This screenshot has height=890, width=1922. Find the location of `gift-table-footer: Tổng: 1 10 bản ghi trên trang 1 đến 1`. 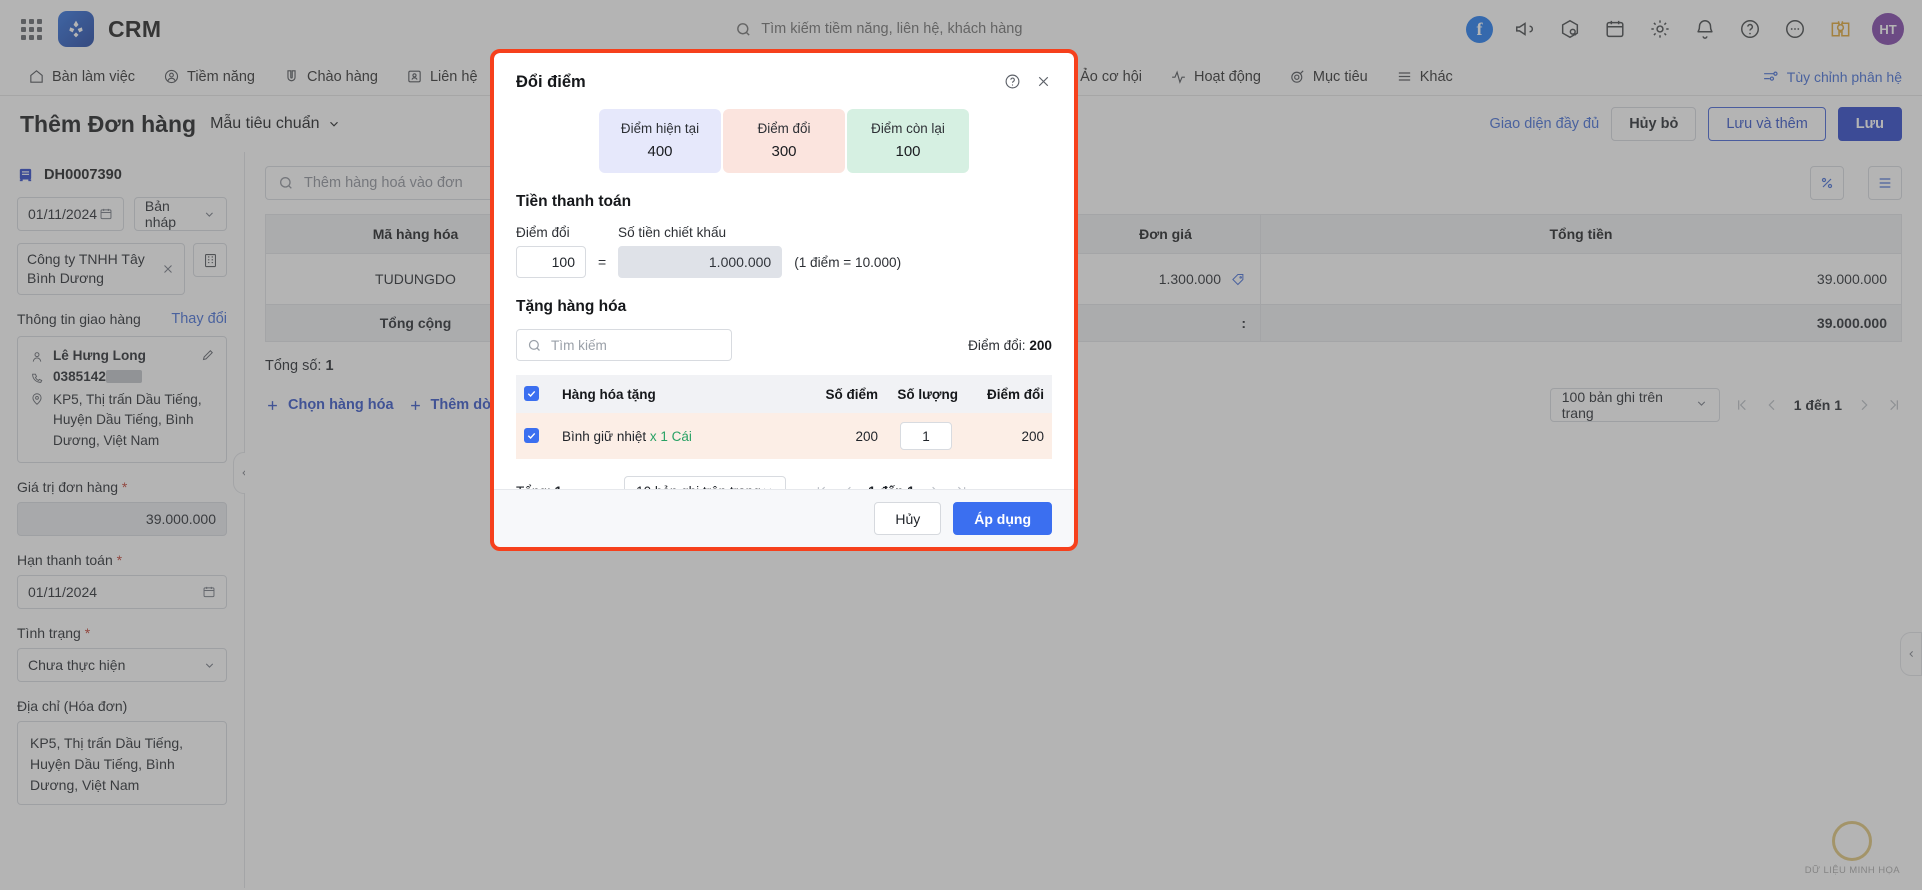

gift-table-footer: Tổng: 1 10 bản ghi trên trang 1 đến 1 is located at coordinates (784, 482).